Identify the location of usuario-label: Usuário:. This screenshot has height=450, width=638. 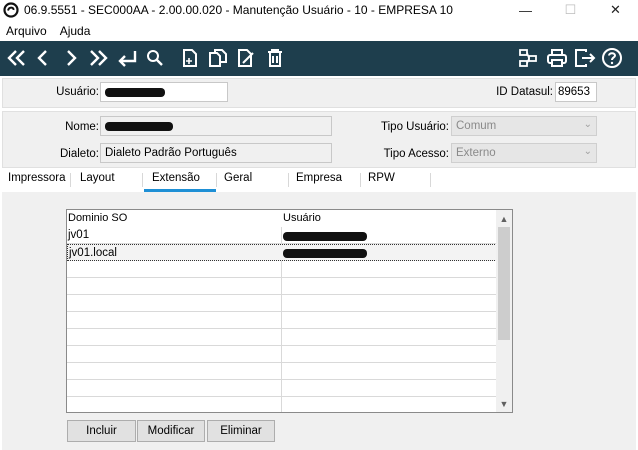
(77, 92).